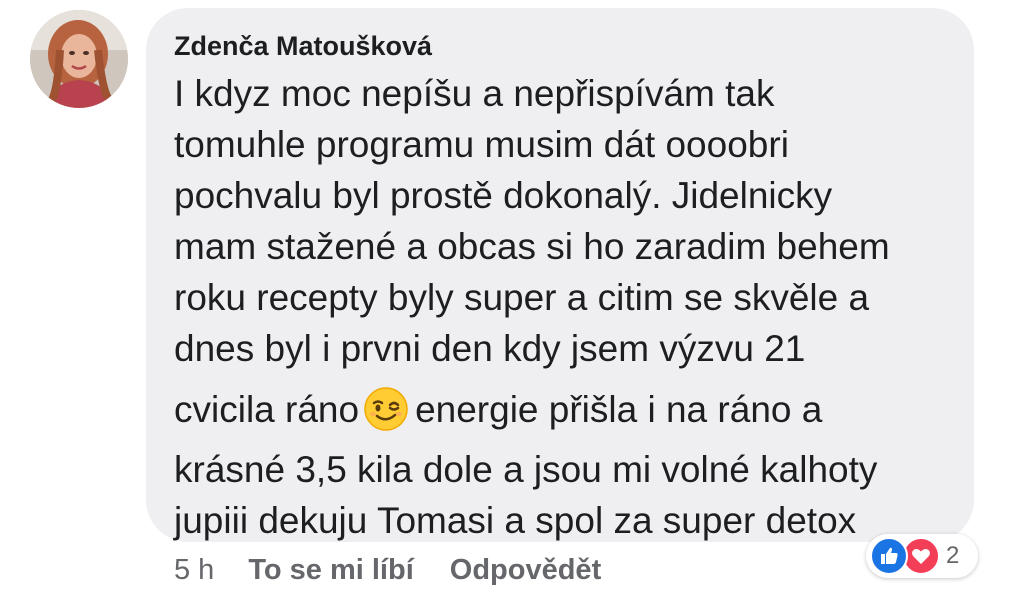 This screenshot has height=595, width=1024. I want to click on reply-button: Odpovědět, so click(525, 570).